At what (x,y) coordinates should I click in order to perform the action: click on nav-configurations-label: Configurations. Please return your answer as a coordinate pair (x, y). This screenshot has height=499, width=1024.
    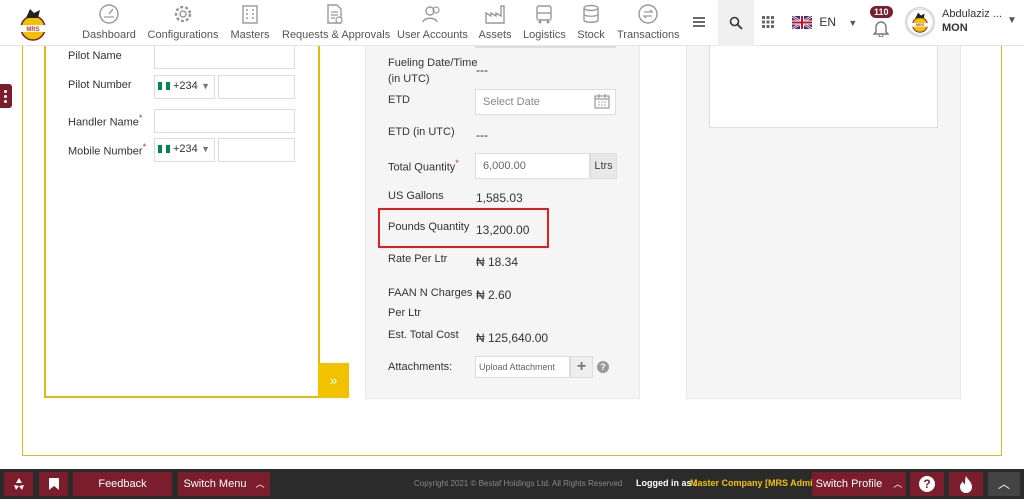
    Looking at the image, I should click on (183, 35).